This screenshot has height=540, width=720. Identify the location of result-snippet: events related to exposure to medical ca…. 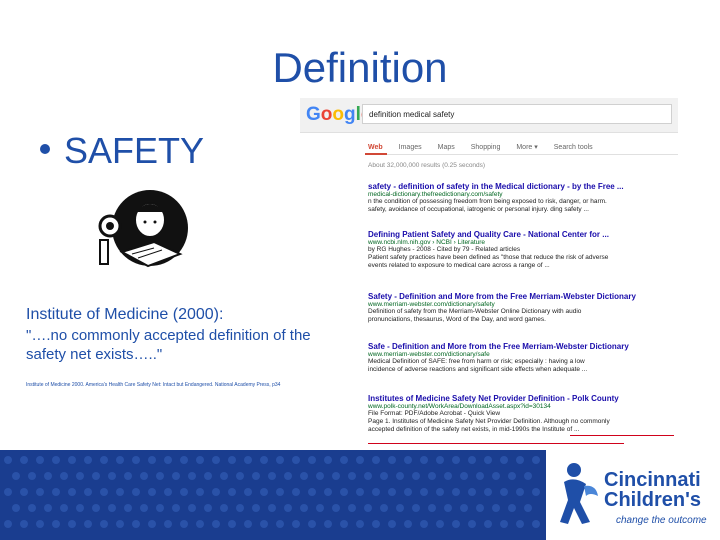
(459, 265).